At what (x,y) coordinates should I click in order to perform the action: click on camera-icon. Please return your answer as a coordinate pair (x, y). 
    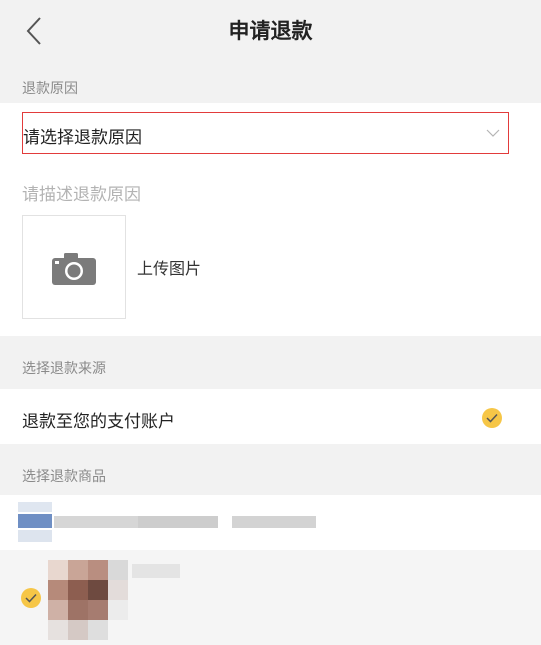
    Looking at the image, I should click on (74, 269).